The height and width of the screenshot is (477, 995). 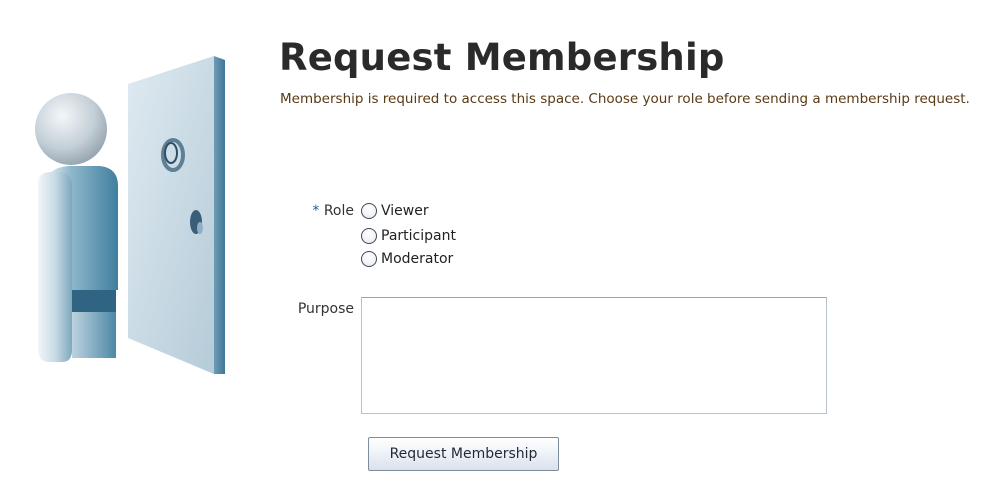 I want to click on page-title: Request Membership, so click(x=502, y=57).